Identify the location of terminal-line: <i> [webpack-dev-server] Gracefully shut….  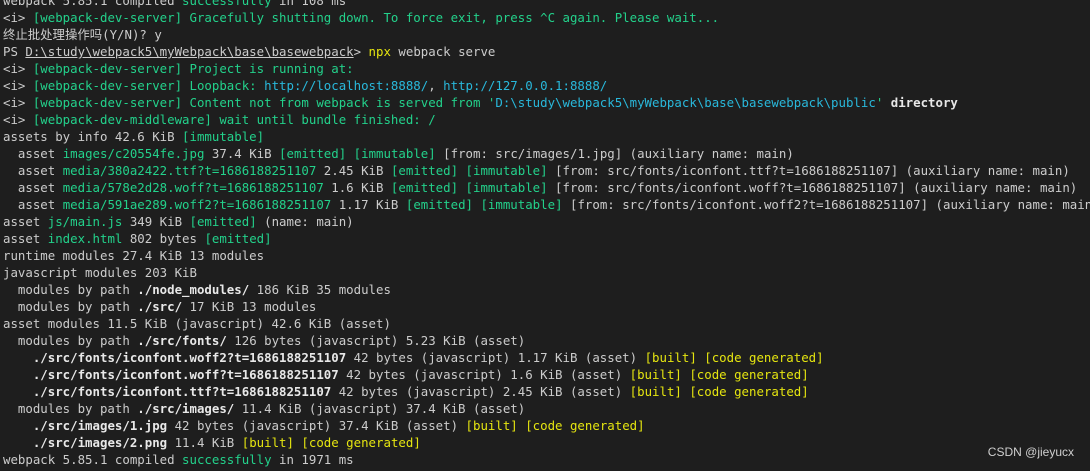
(546, 17).